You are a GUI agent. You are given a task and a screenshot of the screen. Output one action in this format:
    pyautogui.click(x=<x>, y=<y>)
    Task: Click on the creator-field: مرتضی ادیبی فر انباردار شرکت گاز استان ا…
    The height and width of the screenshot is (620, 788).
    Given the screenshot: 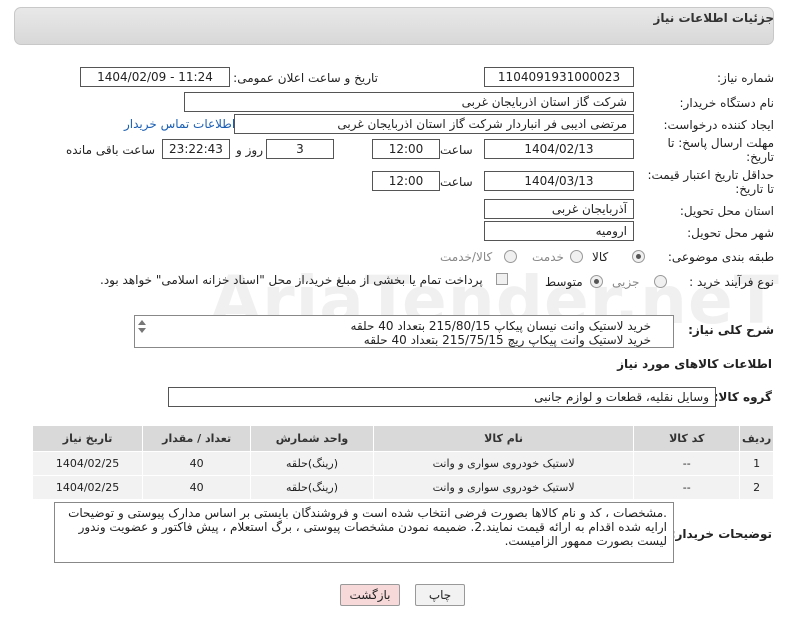 What is the action you would take?
    pyautogui.click(x=434, y=124)
    